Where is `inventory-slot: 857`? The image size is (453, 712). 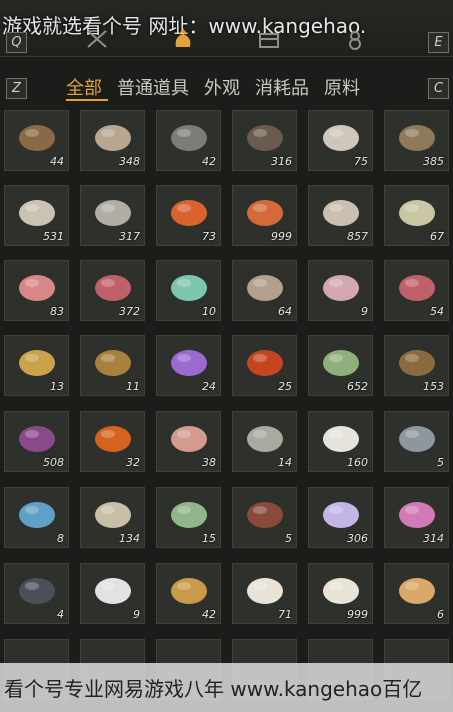
inventory-slot: 857 is located at coordinates (340, 215).